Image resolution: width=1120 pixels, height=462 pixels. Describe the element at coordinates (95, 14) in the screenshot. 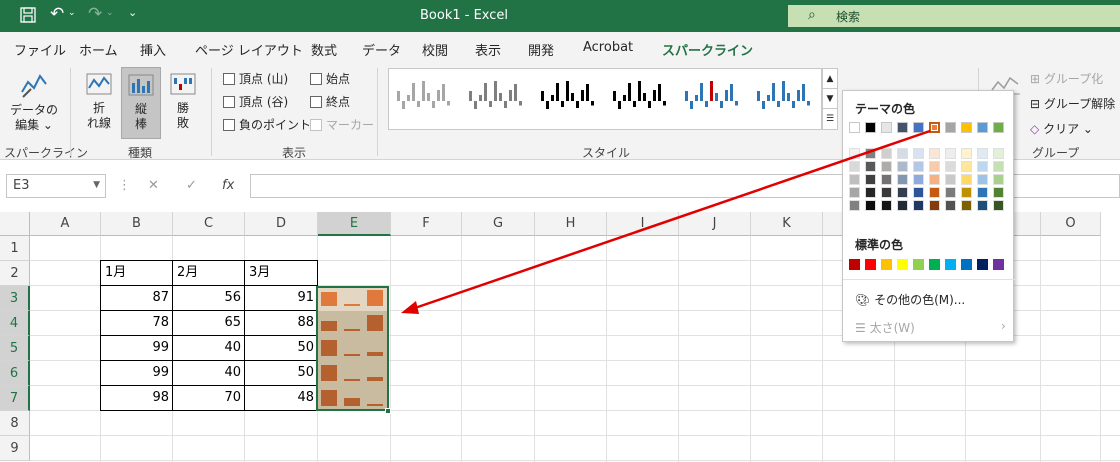

I see `redo-icon: ↷` at that location.